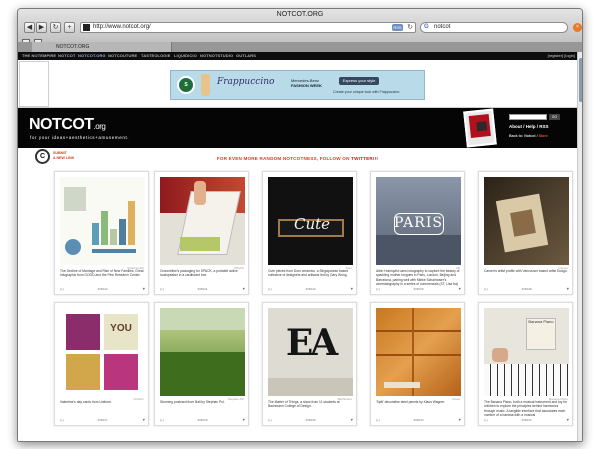  I want to click on back-button: ◀, so click(29, 27).